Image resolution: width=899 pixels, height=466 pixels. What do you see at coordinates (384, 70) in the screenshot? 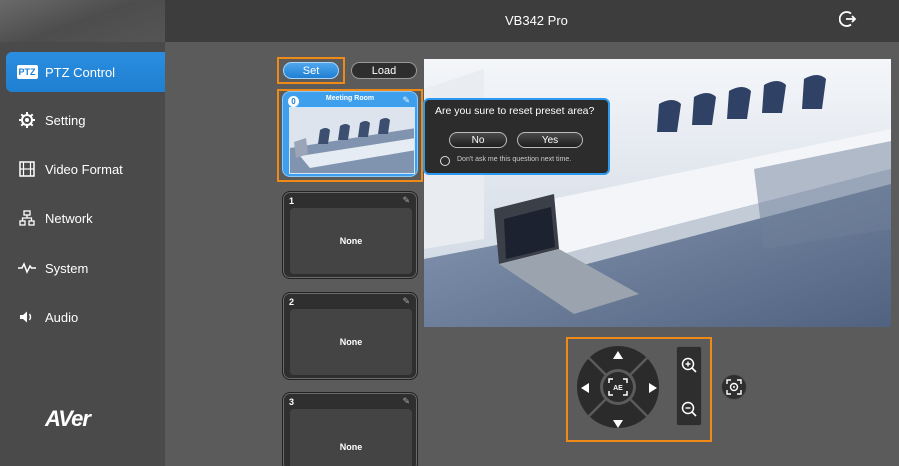
I see `load-button: Load` at bounding box center [384, 70].